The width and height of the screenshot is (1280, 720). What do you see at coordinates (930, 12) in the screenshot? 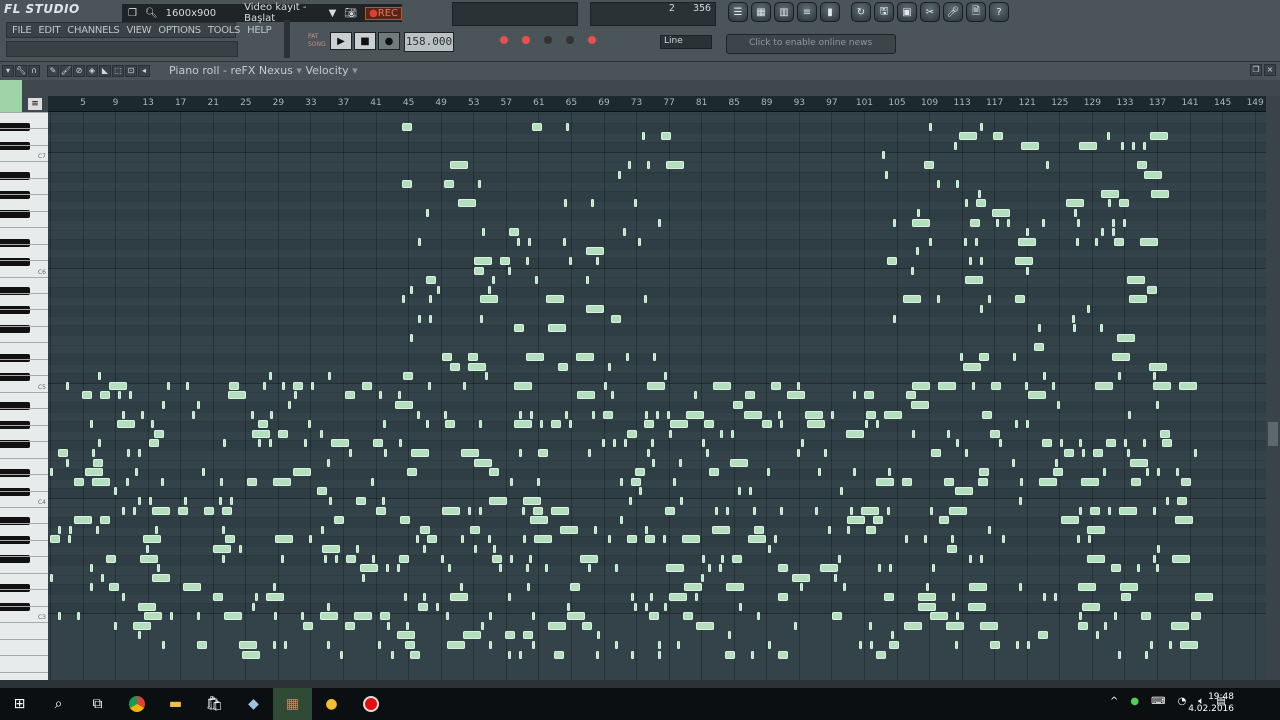
I see `cut-icon: ✂` at bounding box center [930, 12].